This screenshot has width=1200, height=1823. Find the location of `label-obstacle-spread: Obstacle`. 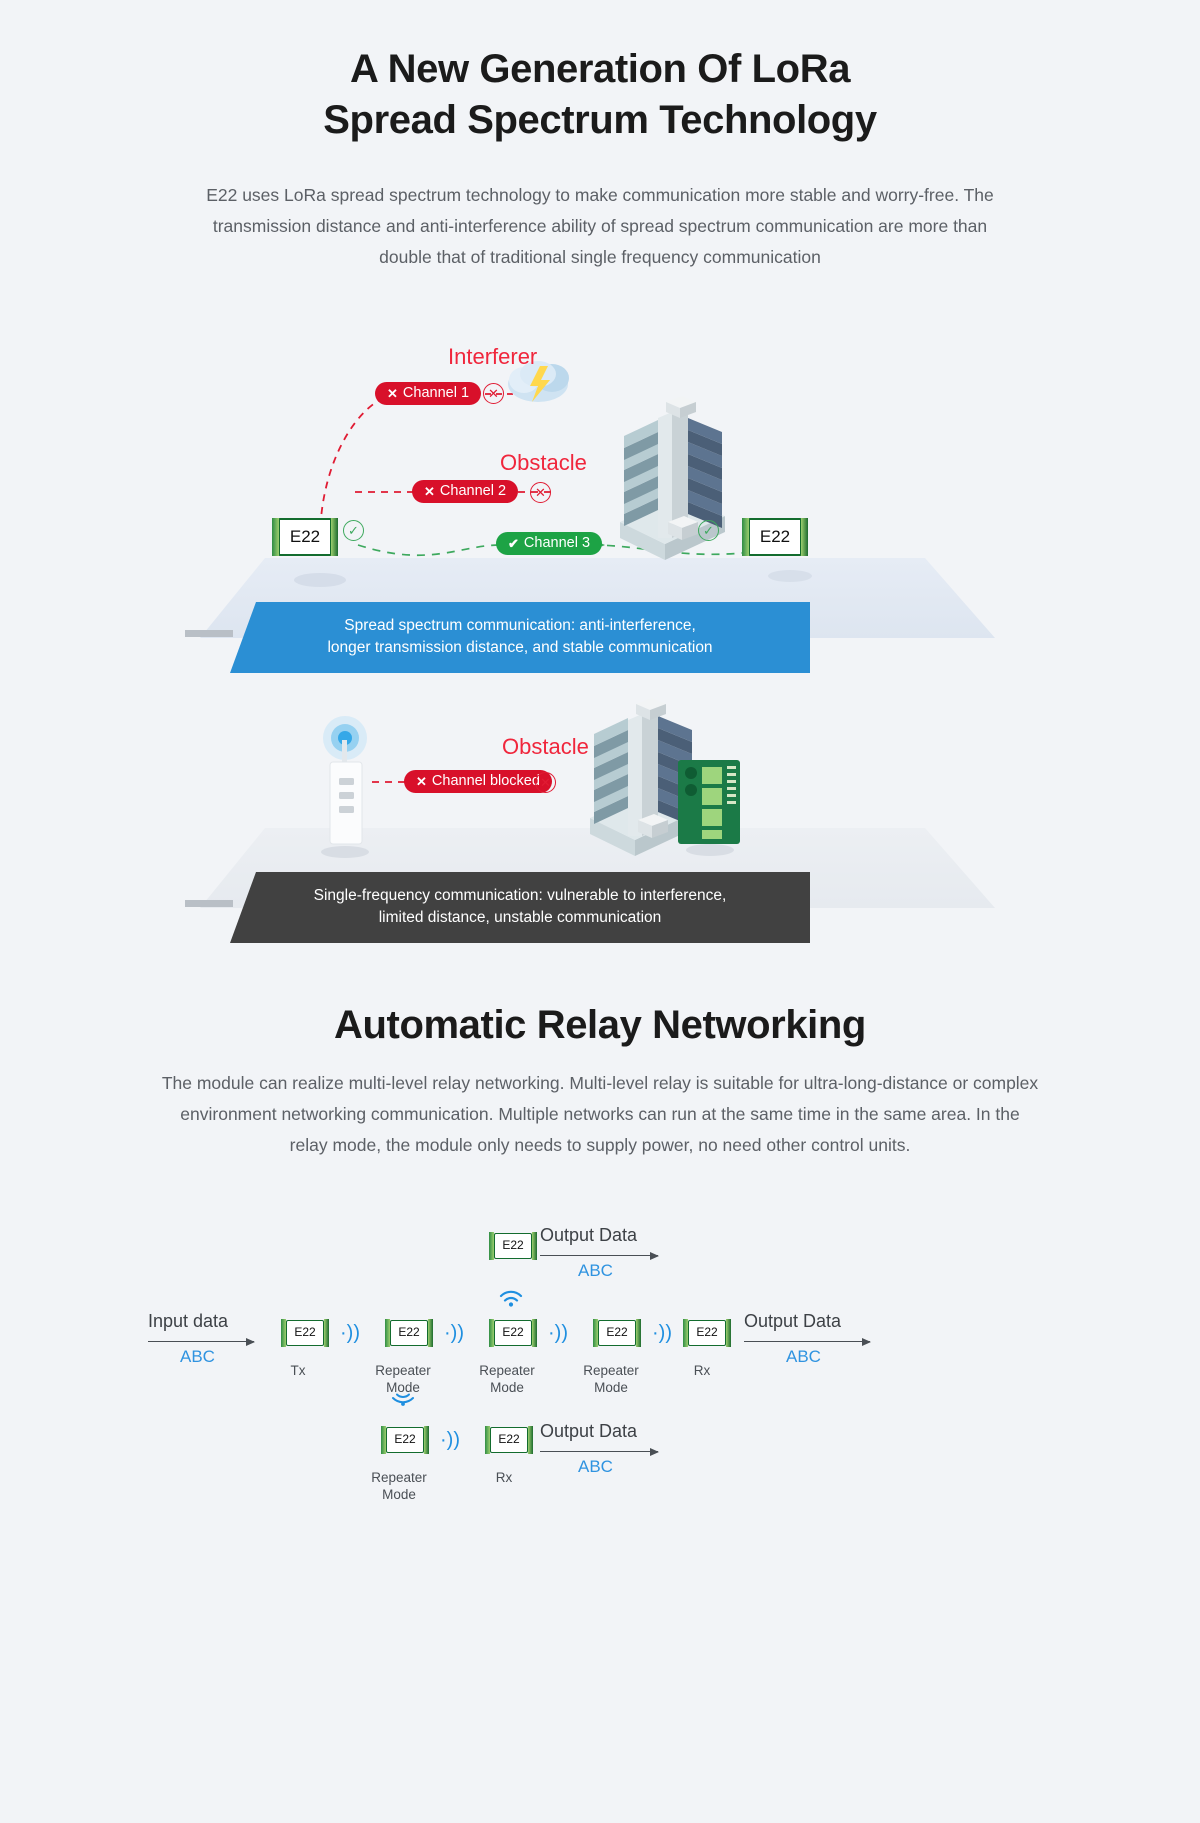

label-obstacle-spread: Obstacle is located at coordinates (543, 462).